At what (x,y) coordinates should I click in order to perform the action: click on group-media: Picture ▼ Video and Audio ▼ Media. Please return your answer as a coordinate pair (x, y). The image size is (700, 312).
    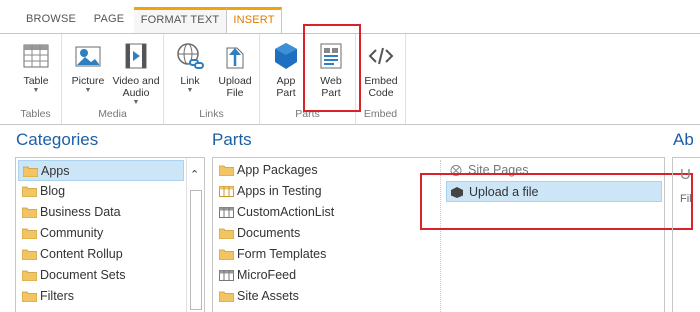
    Looking at the image, I should click on (113, 79).